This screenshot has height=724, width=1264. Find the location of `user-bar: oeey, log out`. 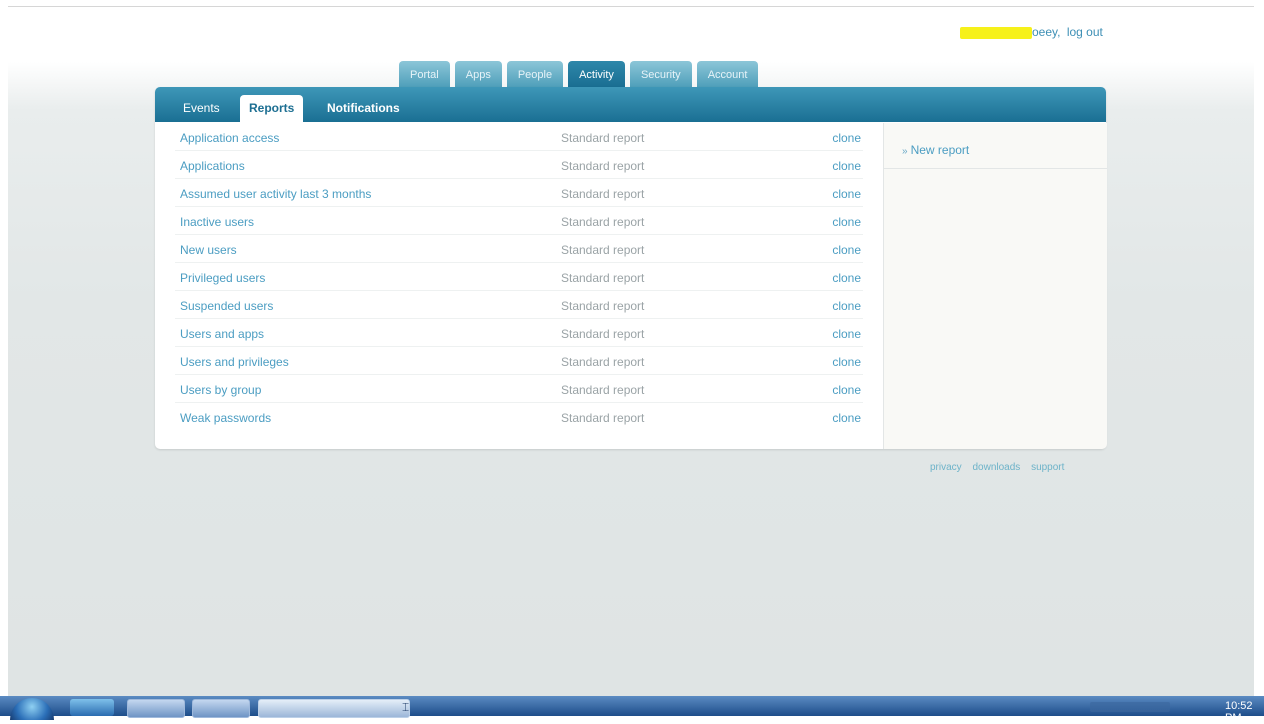

user-bar: oeey, log out is located at coordinates (1031, 32).